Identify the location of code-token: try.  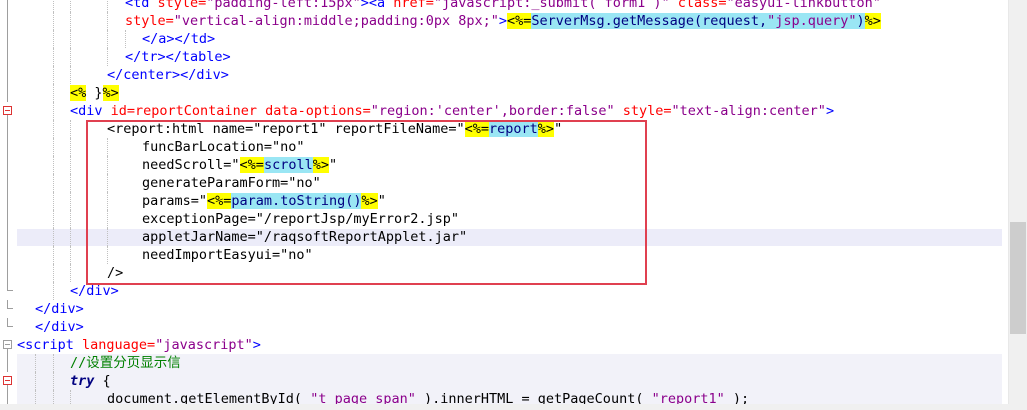
(82, 381).